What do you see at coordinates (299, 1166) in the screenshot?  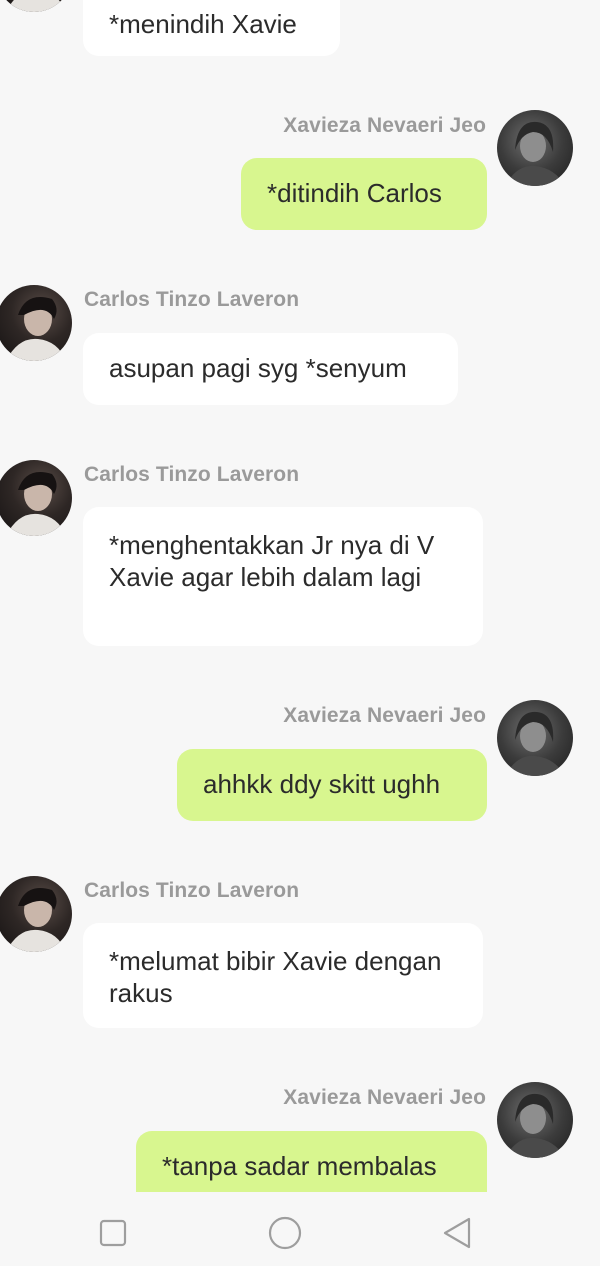 I see `message-text: *tanpa sadar membalas` at bounding box center [299, 1166].